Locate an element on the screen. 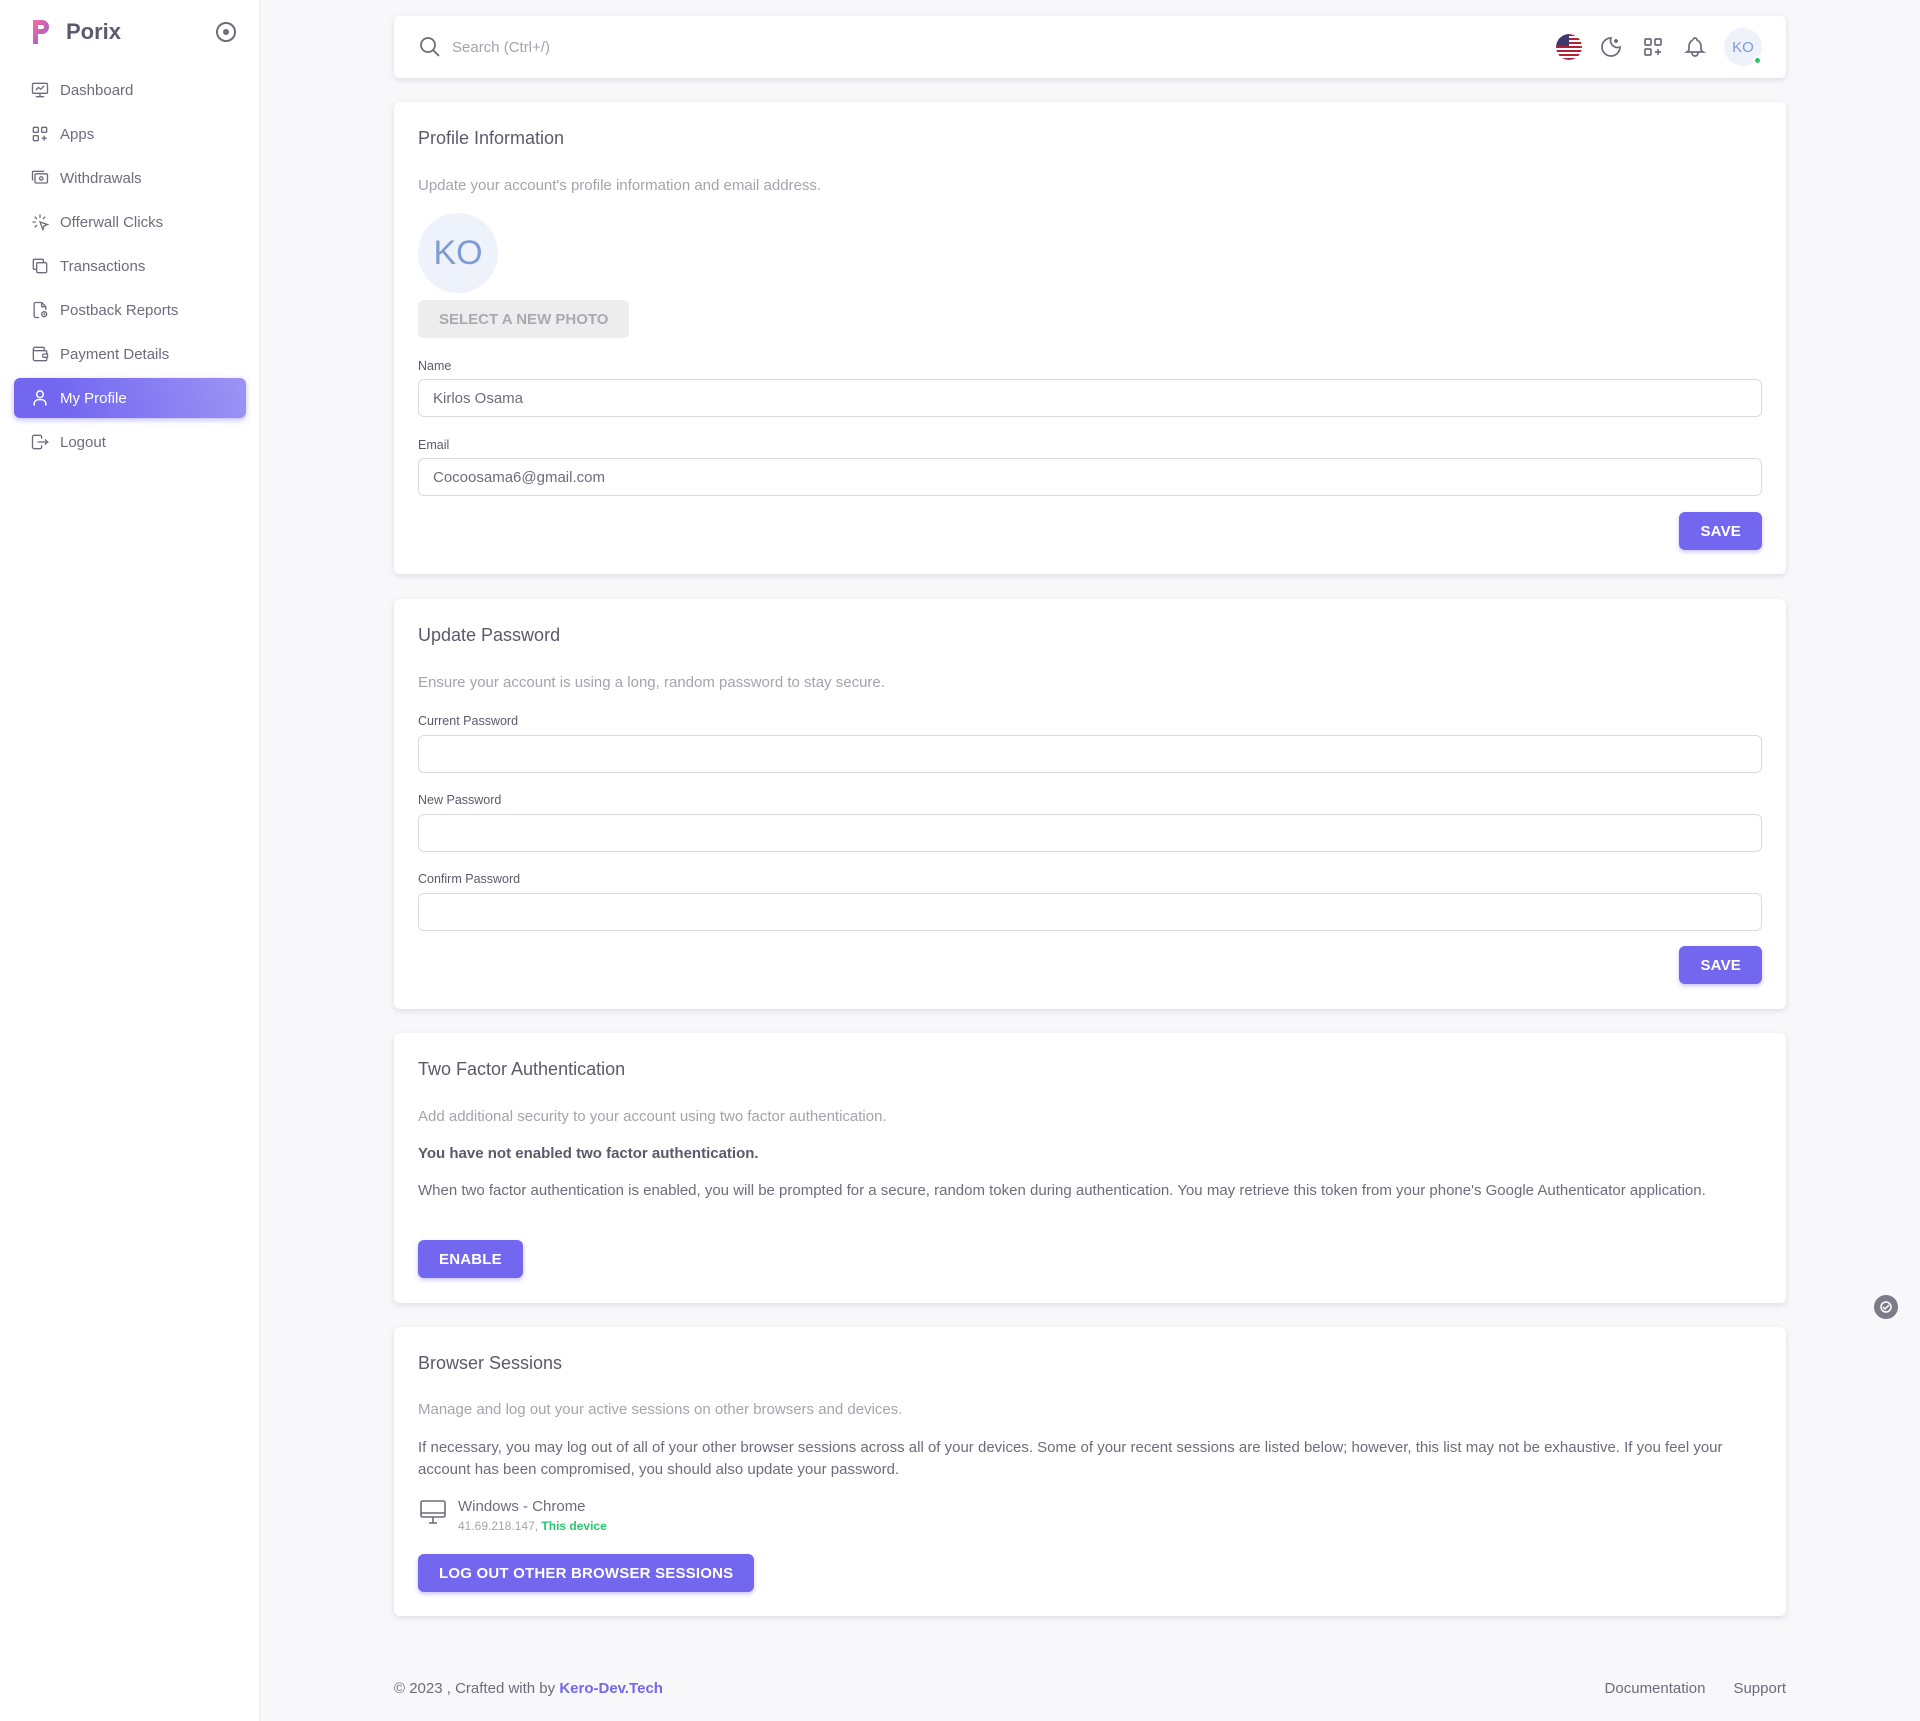 The width and height of the screenshot is (1920, 1721). shortcuts-grid-icon is located at coordinates (1653, 47).